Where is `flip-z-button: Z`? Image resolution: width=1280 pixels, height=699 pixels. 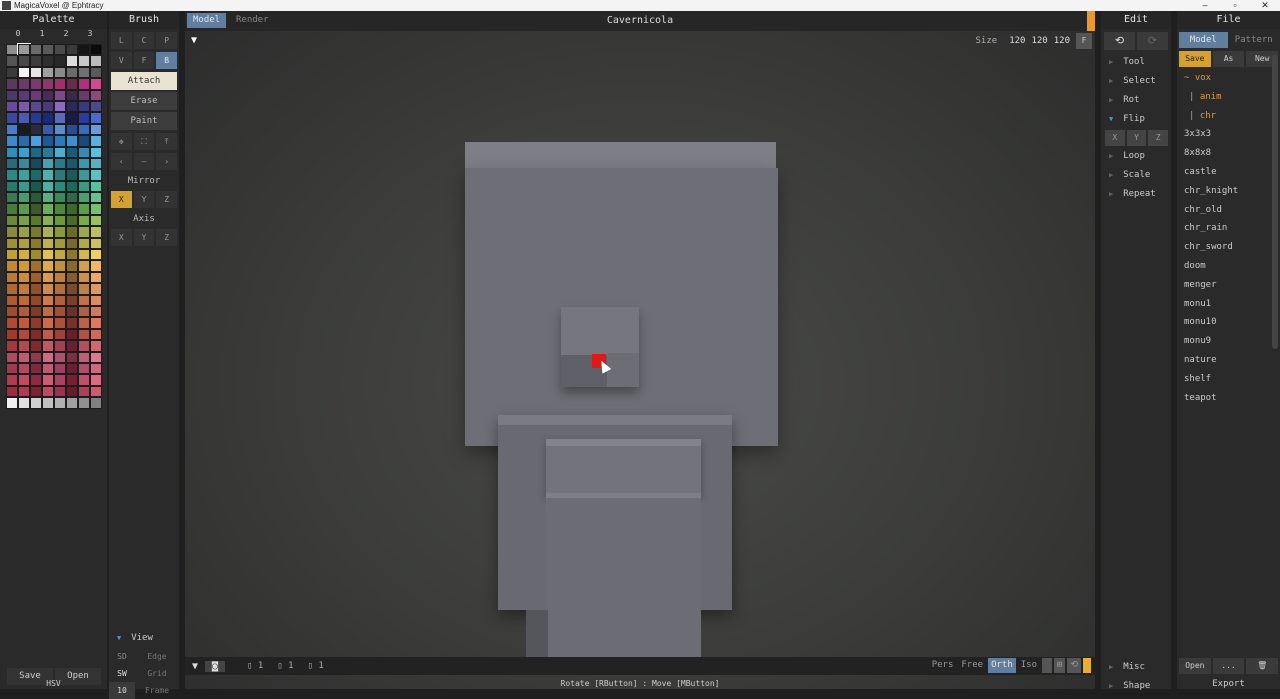 flip-z-button: Z is located at coordinates (1158, 138).